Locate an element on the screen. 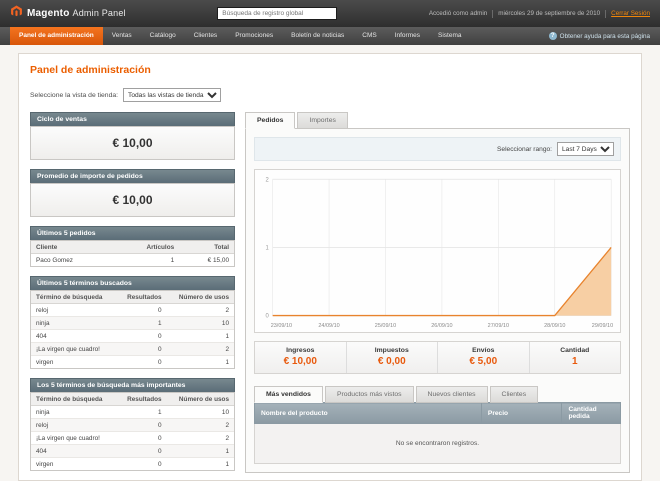 The width and height of the screenshot is (660, 481). lifetime-sales-value: € 10,00 is located at coordinates (132, 143).